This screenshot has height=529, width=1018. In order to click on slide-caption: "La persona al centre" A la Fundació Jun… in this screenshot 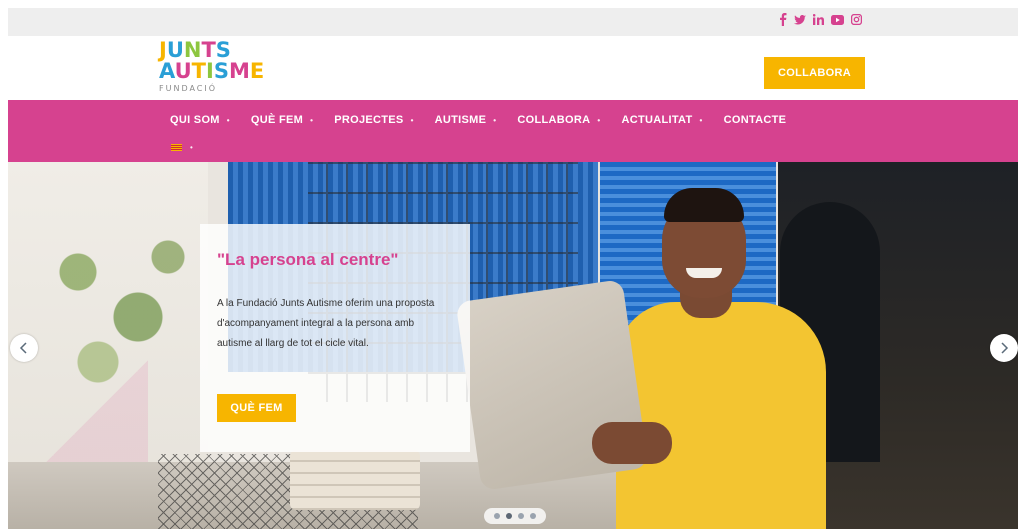, I will do `click(335, 338)`.